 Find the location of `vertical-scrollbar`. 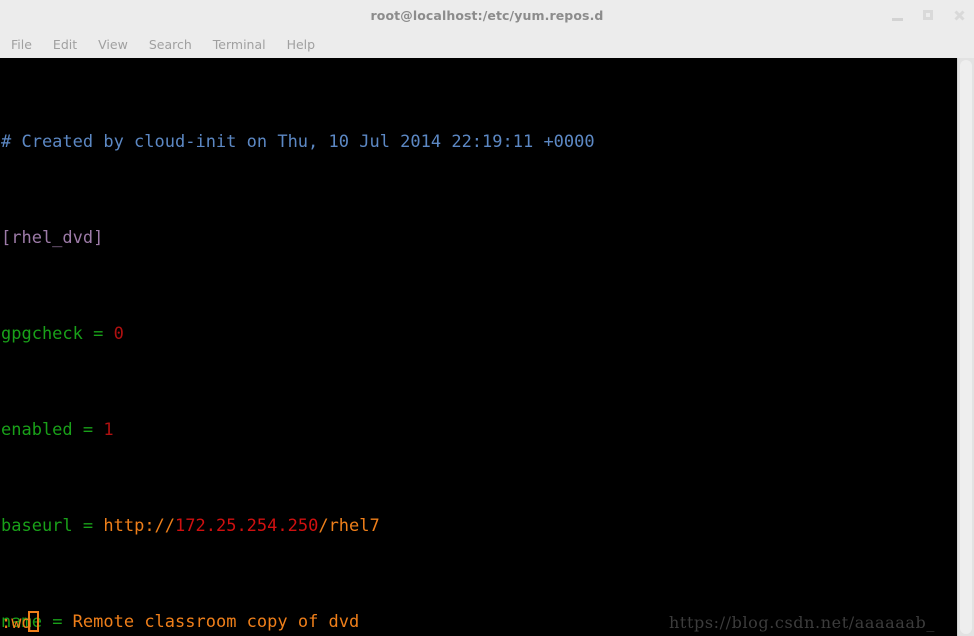

vertical-scrollbar is located at coordinates (965, 347).